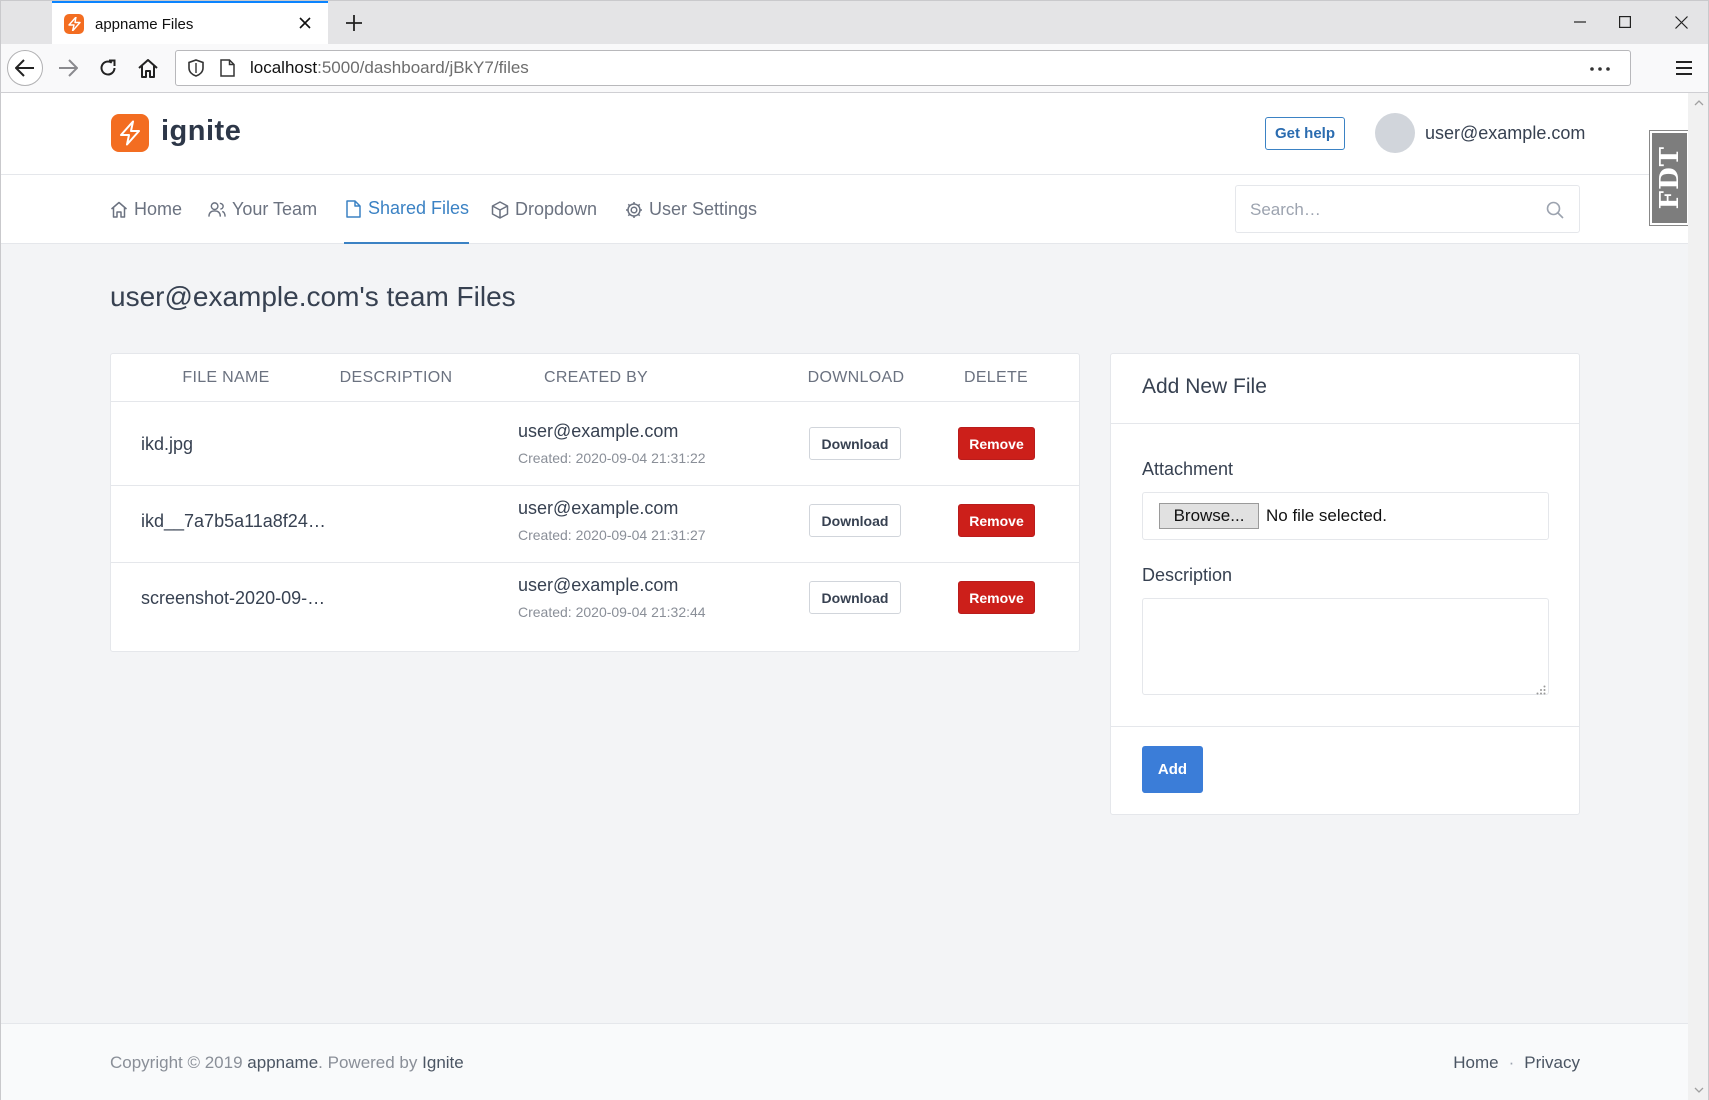 The height and width of the screenshot is (1100, 1709). What do you see at coordinates (1555, 210) in the screenshot?
I see `search-icon` at bounding box center [1555, 210].